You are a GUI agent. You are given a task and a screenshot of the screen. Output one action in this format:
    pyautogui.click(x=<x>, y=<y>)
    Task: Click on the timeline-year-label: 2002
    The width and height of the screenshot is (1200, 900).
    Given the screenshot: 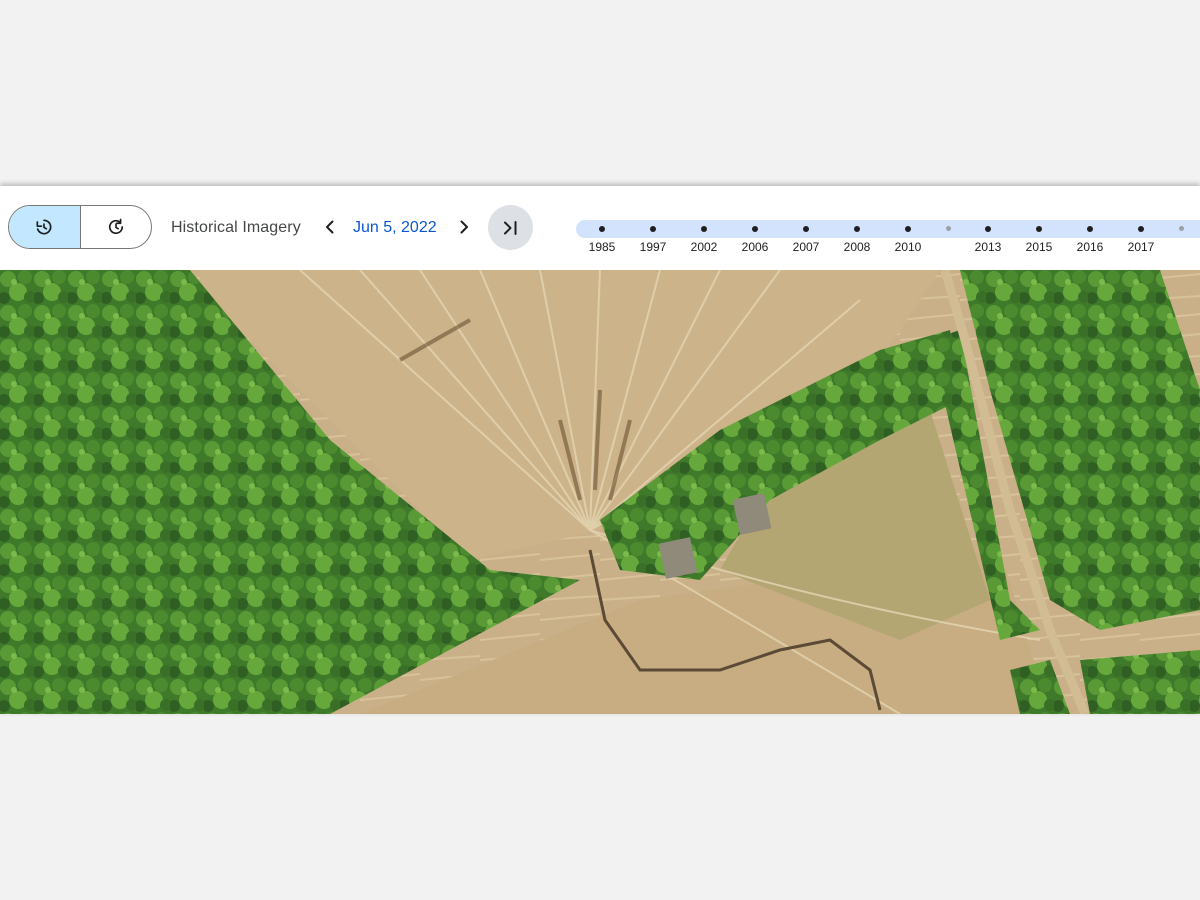 What is the action you would take?
    pyautogui.click(x=704, y=247)
    